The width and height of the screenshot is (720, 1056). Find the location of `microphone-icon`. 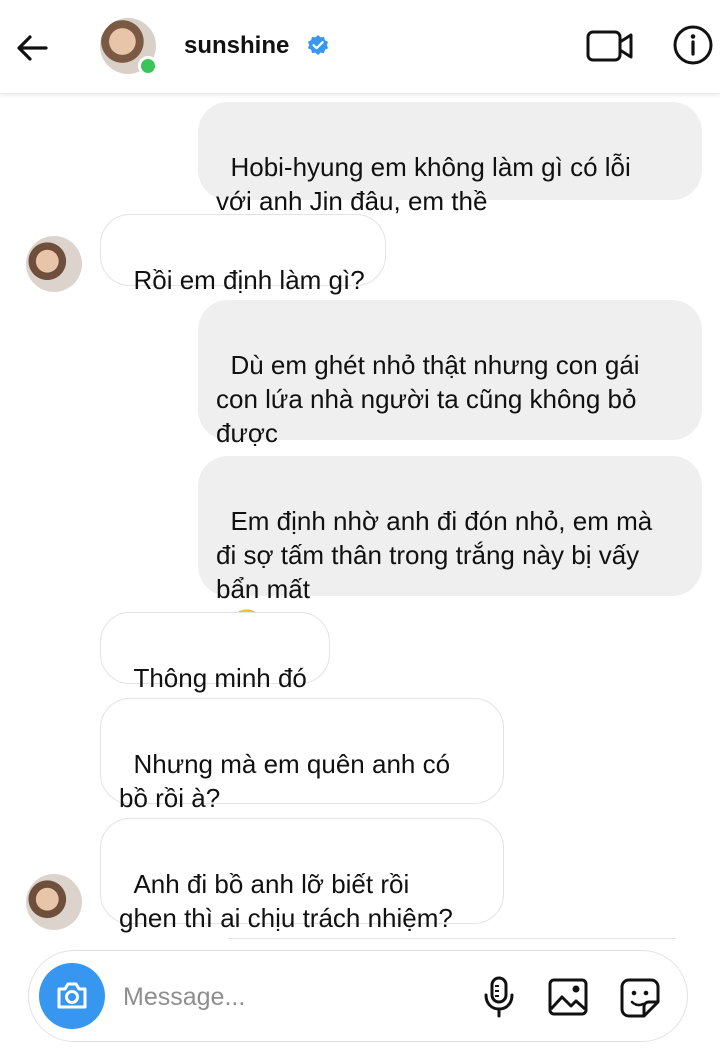

microphone-icon is located at coordinates (499, 997).